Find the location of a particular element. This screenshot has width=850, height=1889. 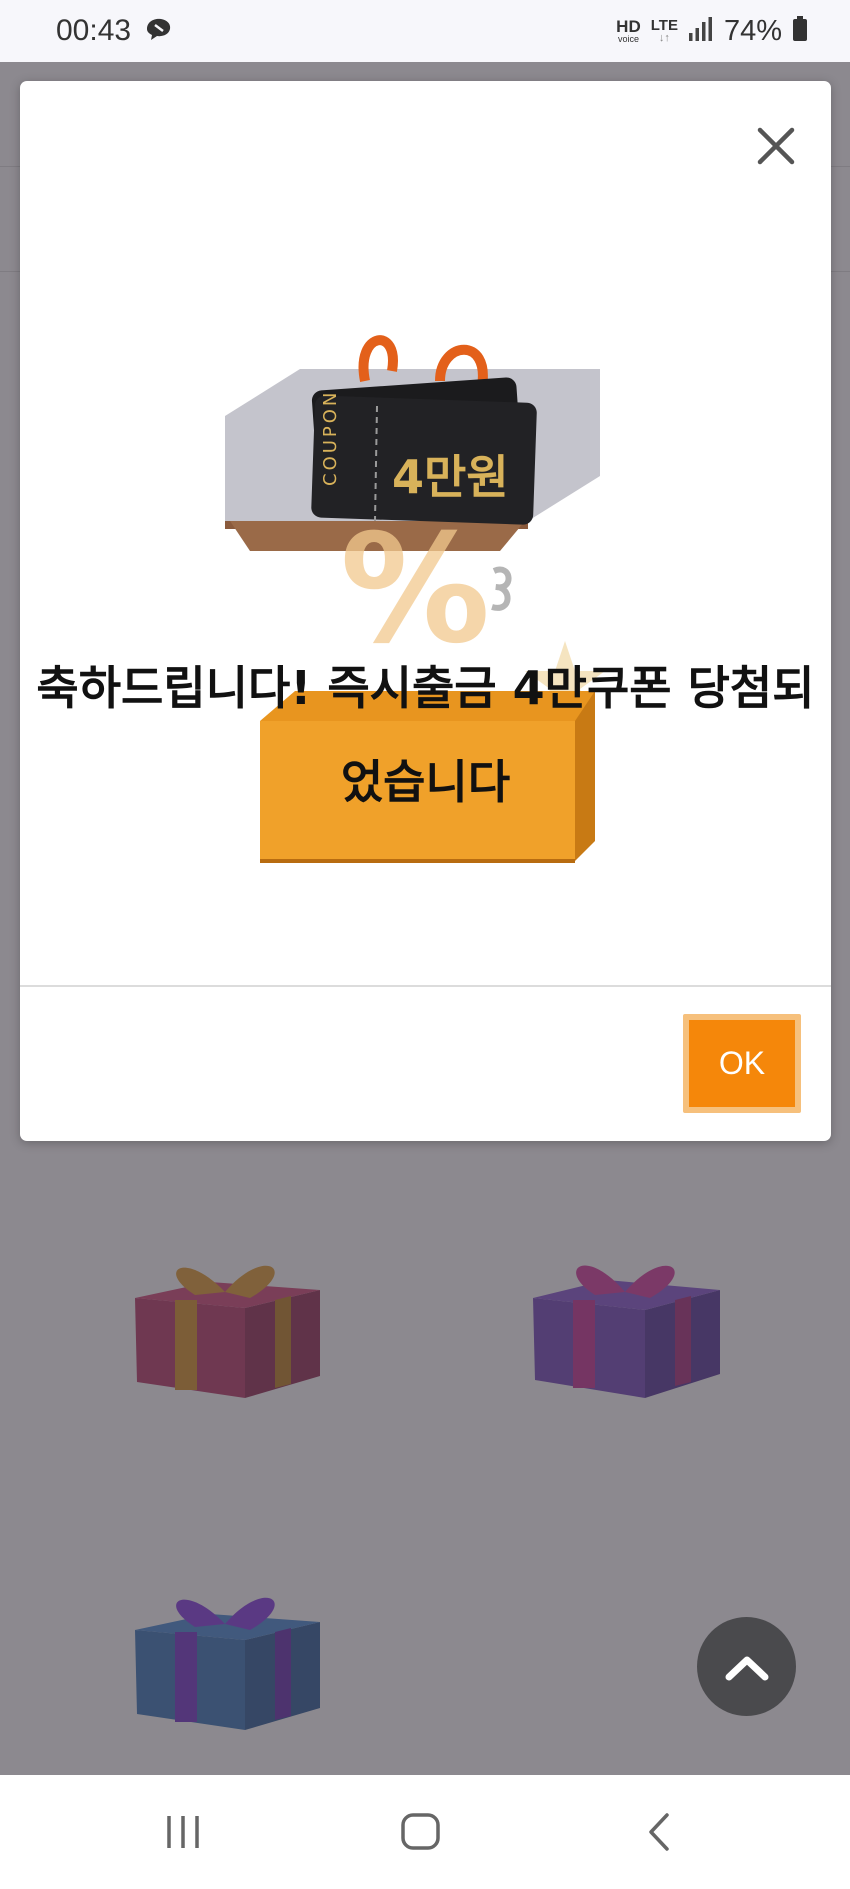

battery-icon is located at coordinates (800, 31).